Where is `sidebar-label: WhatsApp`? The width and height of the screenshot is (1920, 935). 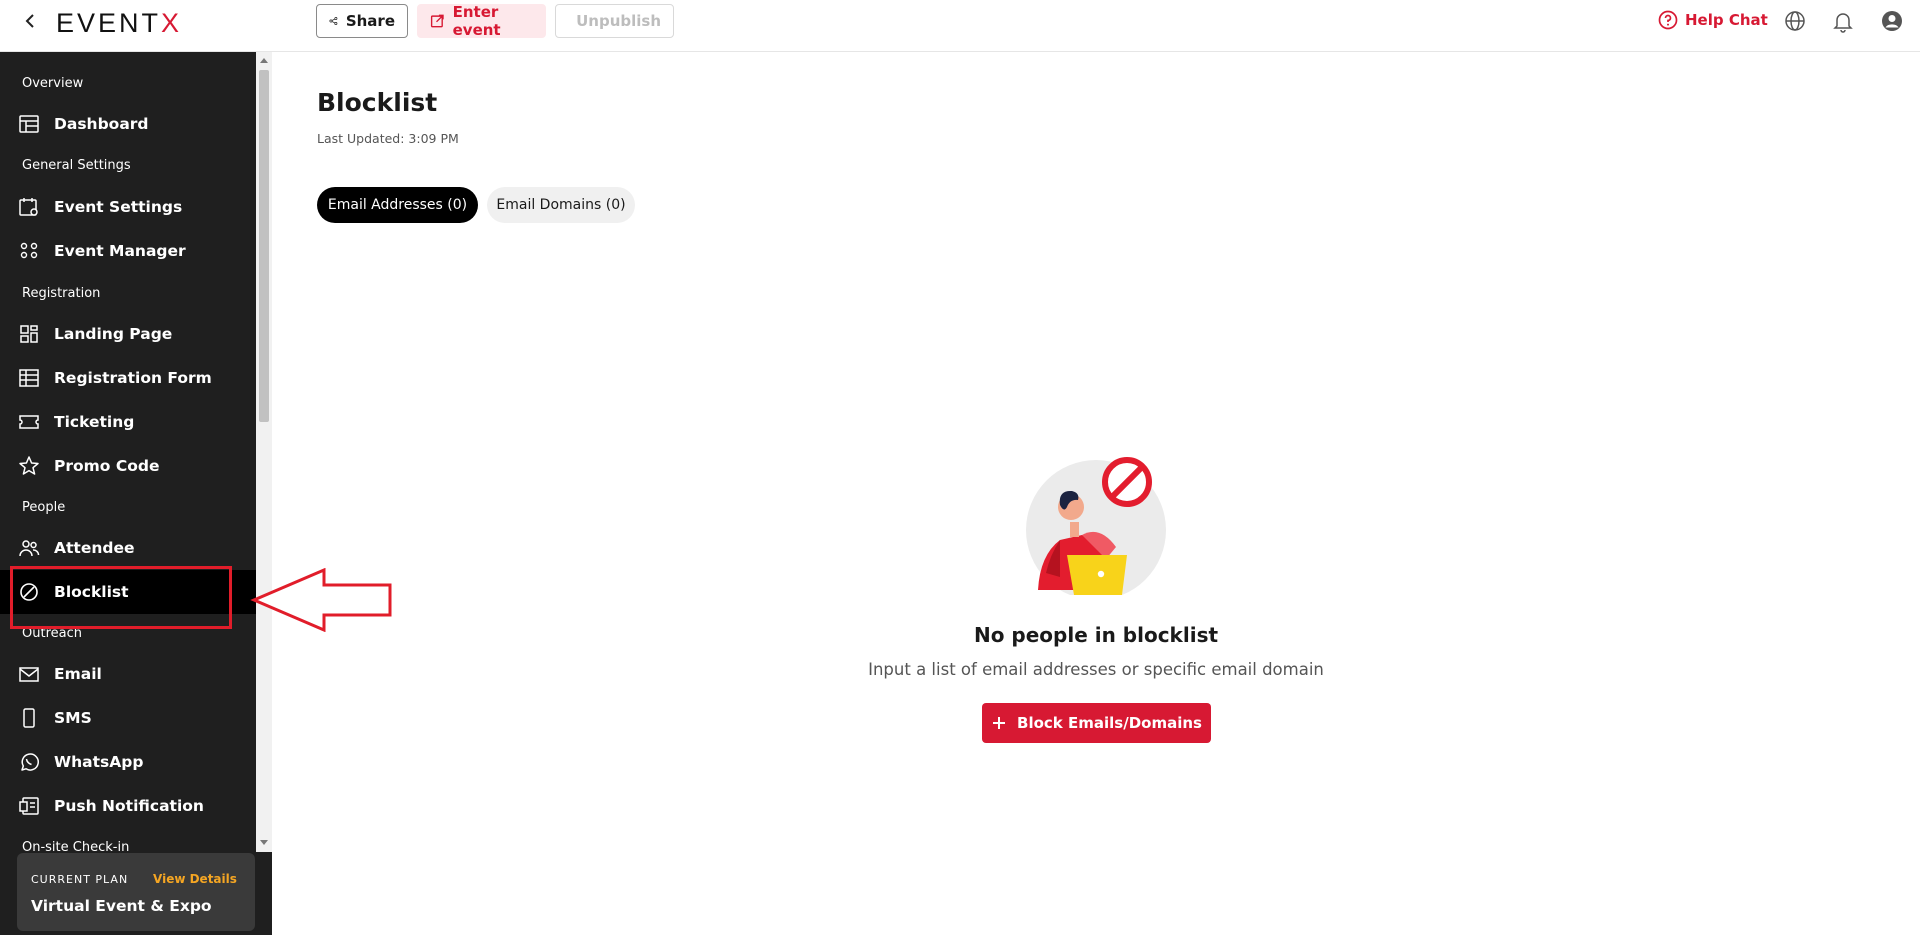
sidebar-label: WhatsApp is located at coordinates (99, 762).